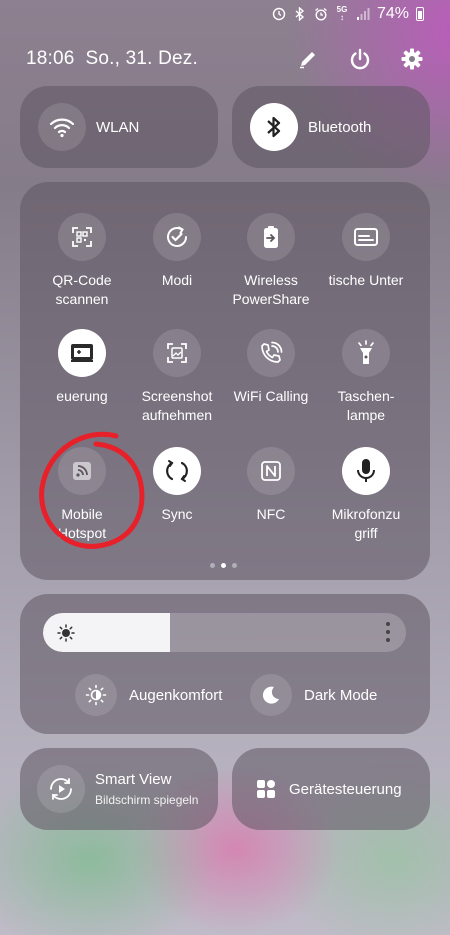 The height and width of the screenshot is (935, 450). I want to click on dark-mode-button: Dark Mode, so click(313, 695).